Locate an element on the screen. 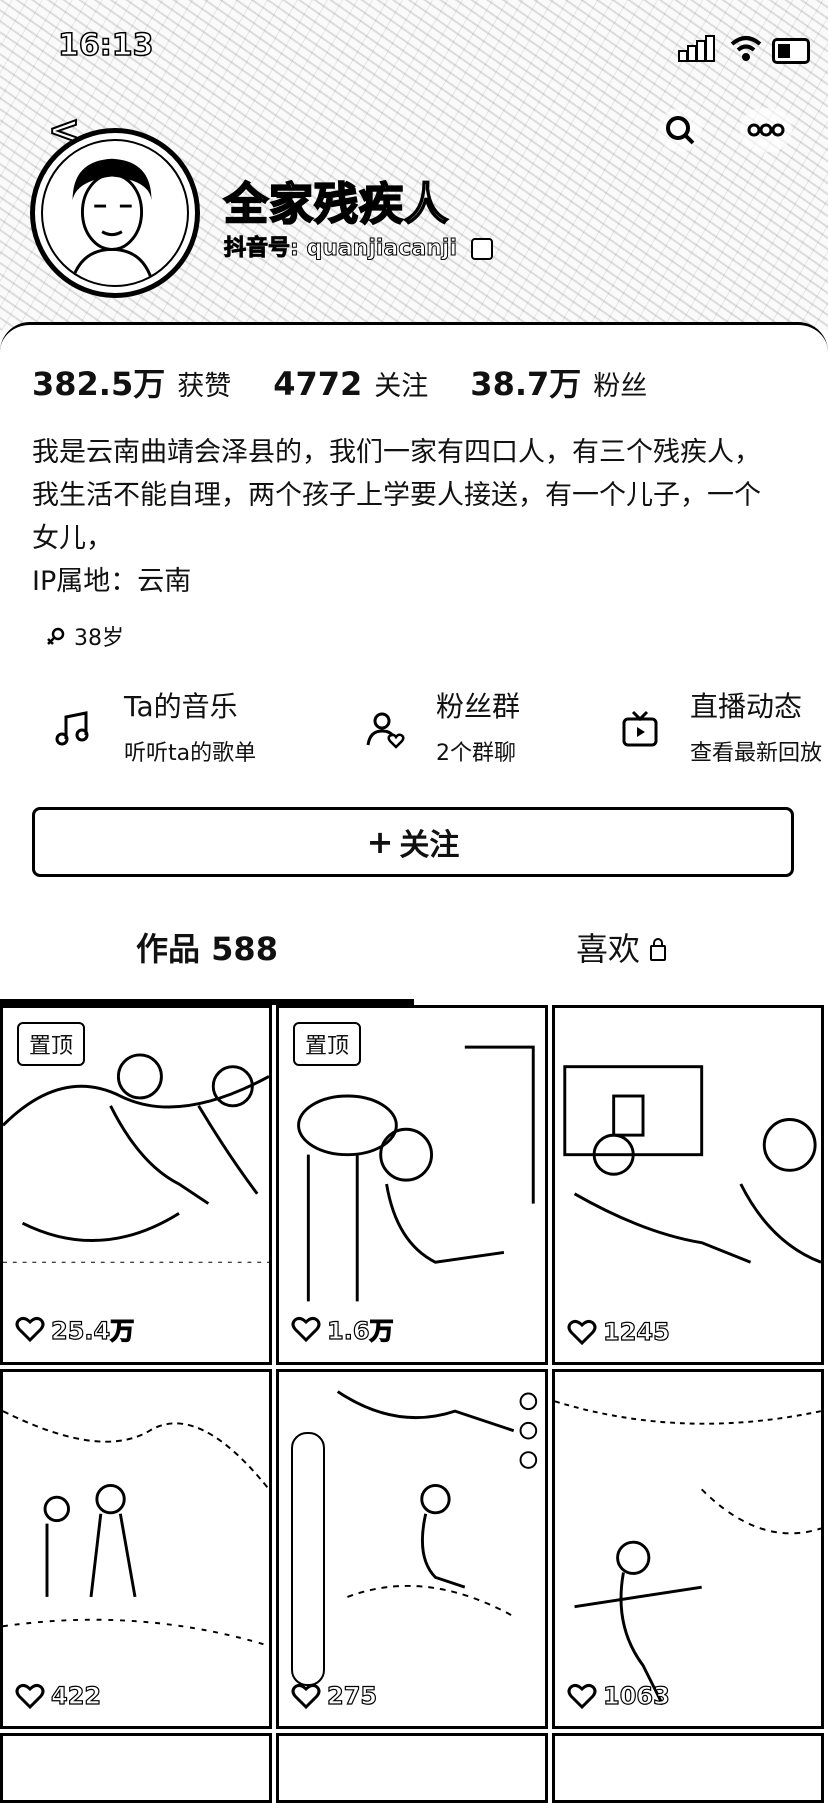 The height and width of the screenshot is (1803, 828). stat-followers: 38.7万 粉丝 is located at coordinates (558, 382).